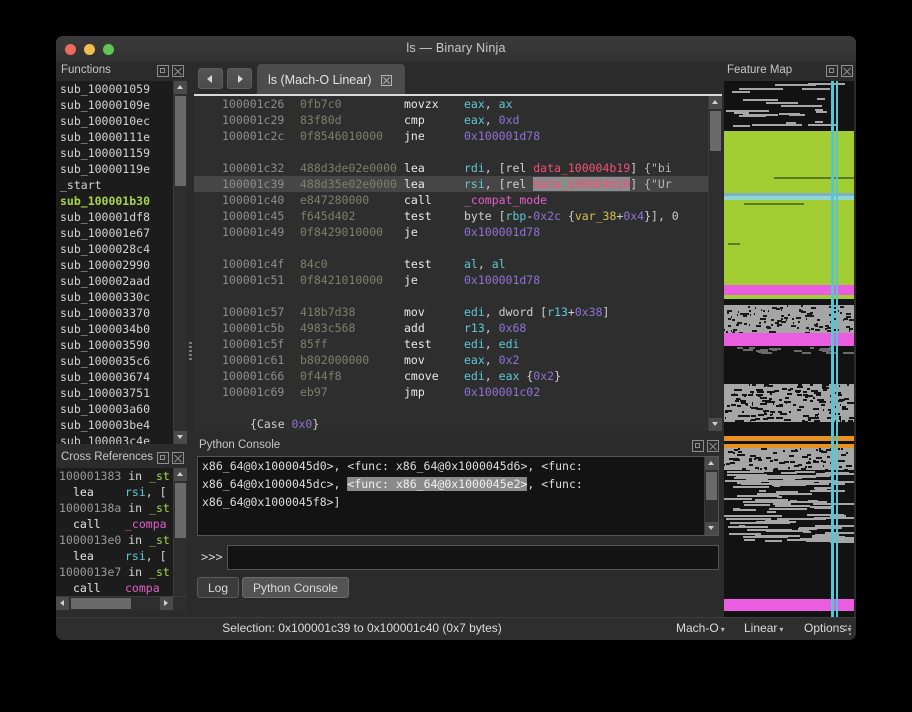 This screenshot has width=912, height=712. Describe the element at coordinates (121, 105) in the screenshot. I see `function-list-item: sub_10000109e` at that location.